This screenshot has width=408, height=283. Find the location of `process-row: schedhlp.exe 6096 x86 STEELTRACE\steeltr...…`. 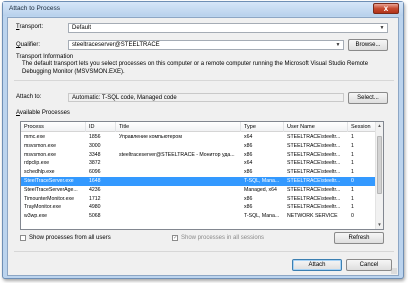

process-row: schedhlp.exe 6096 x86 STEELTRACE\steeltr...… is located at coordinates (199, 172).